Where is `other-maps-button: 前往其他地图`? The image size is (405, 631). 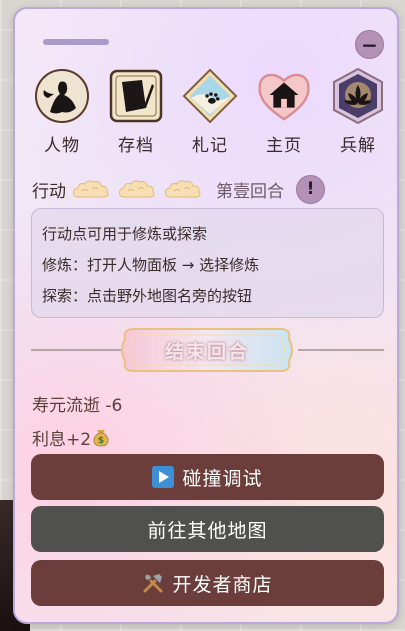
other-maps-button: 前往其他地图 is located at coordinates (207, 529).